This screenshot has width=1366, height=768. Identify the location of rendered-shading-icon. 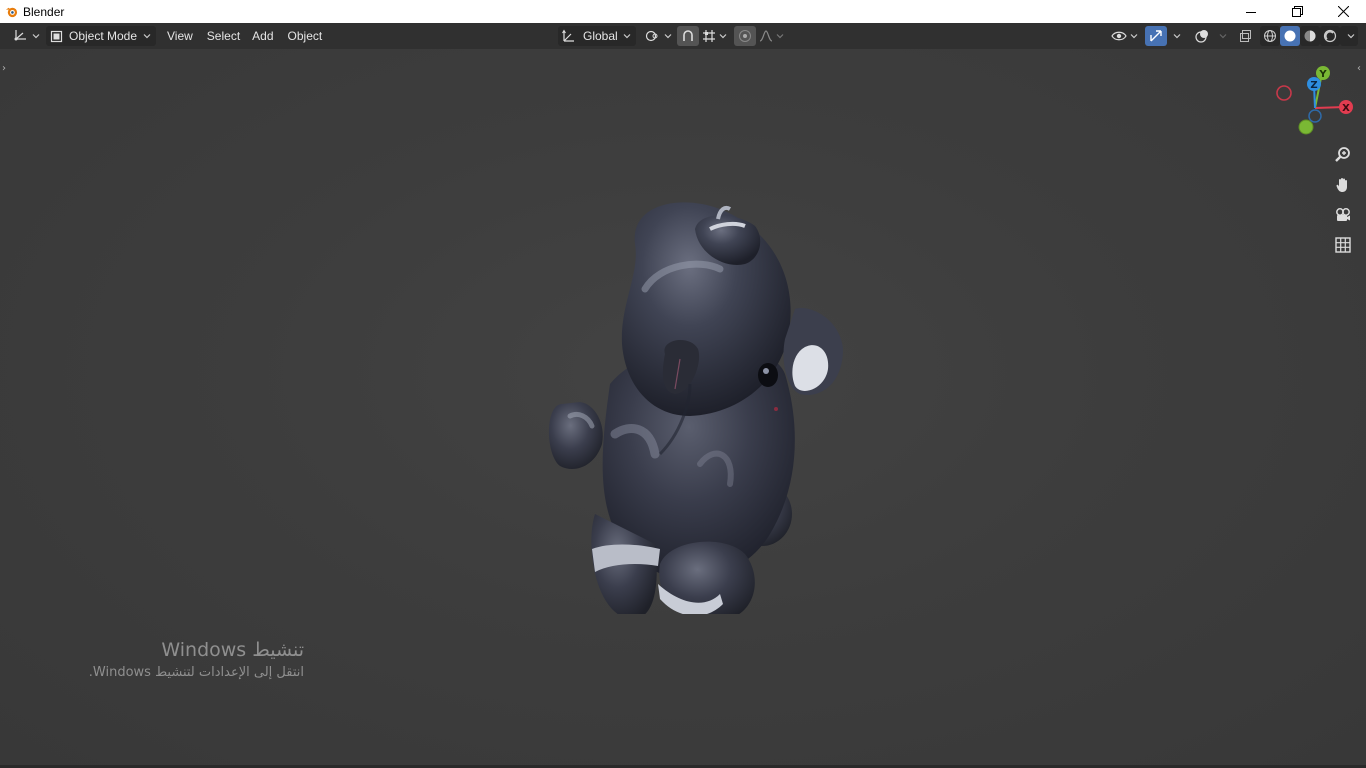
(1330, 36).